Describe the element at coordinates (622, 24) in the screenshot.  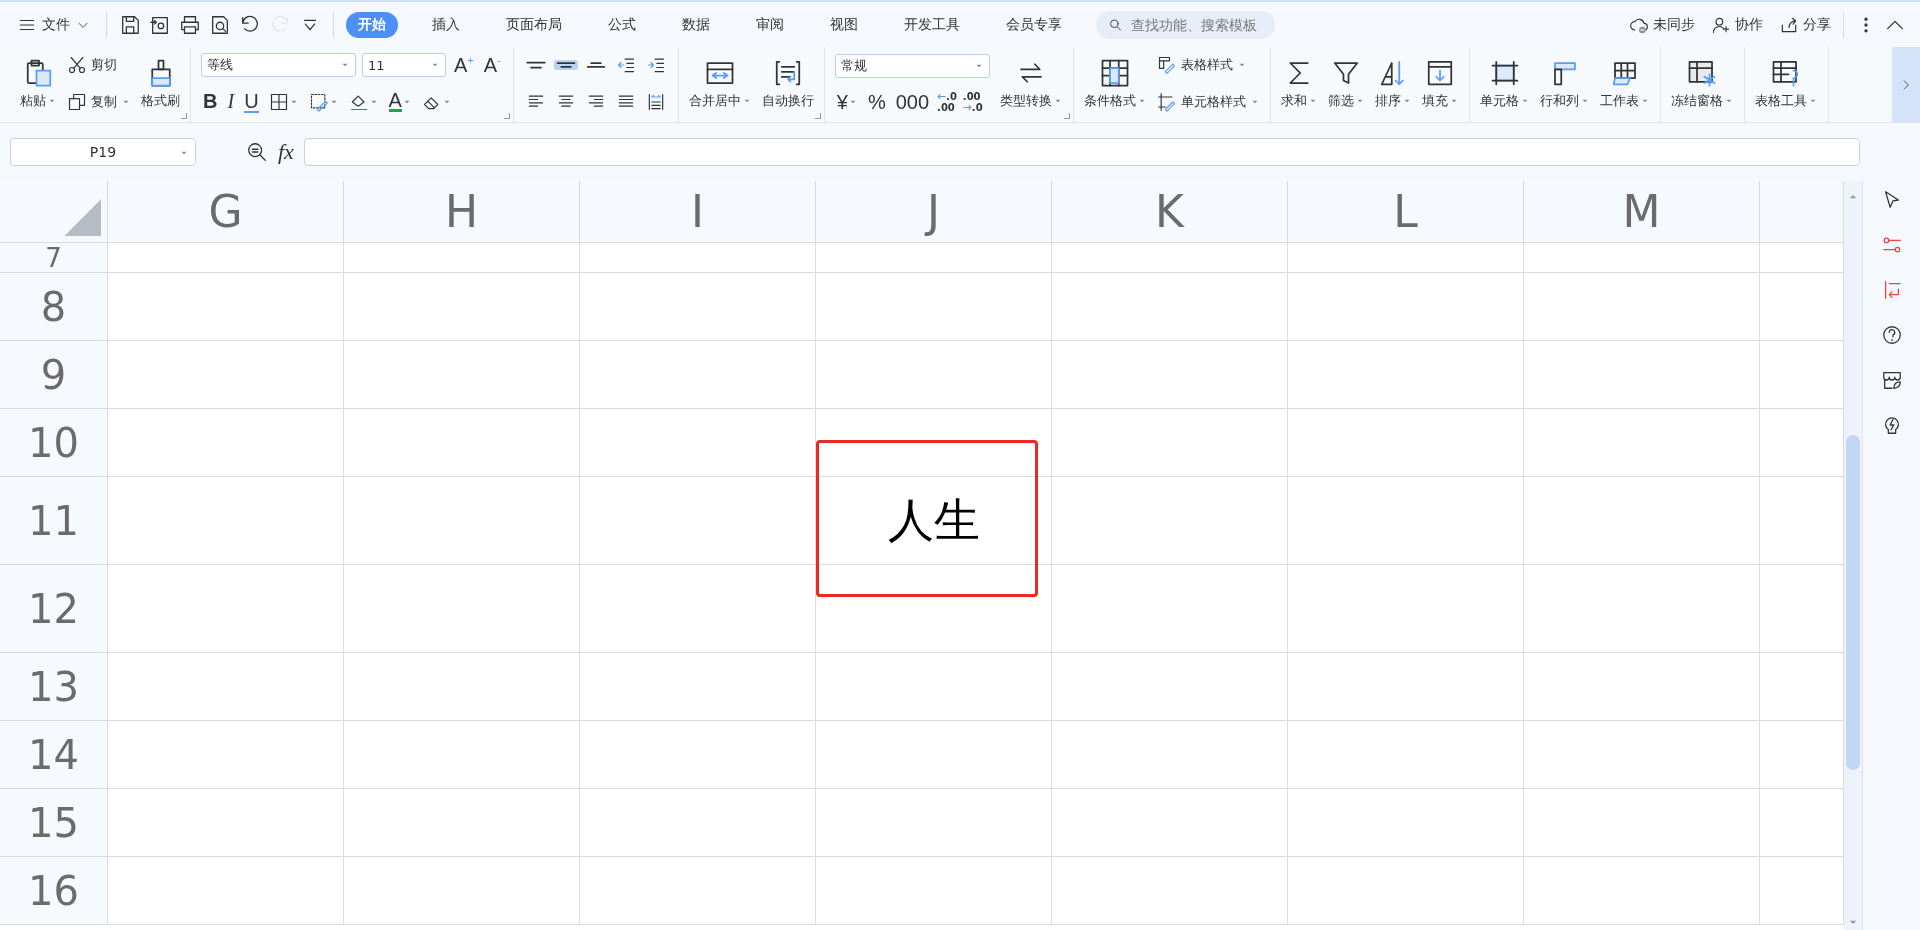
I see `ribbon-tab: 公式` at that location.